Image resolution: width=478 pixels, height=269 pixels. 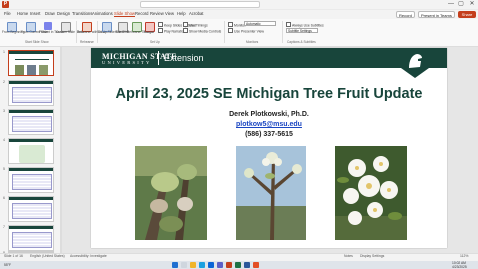 I want to click on rehearse-with-coach-label: Rehearse with Coach, so click(x=92, y=32).